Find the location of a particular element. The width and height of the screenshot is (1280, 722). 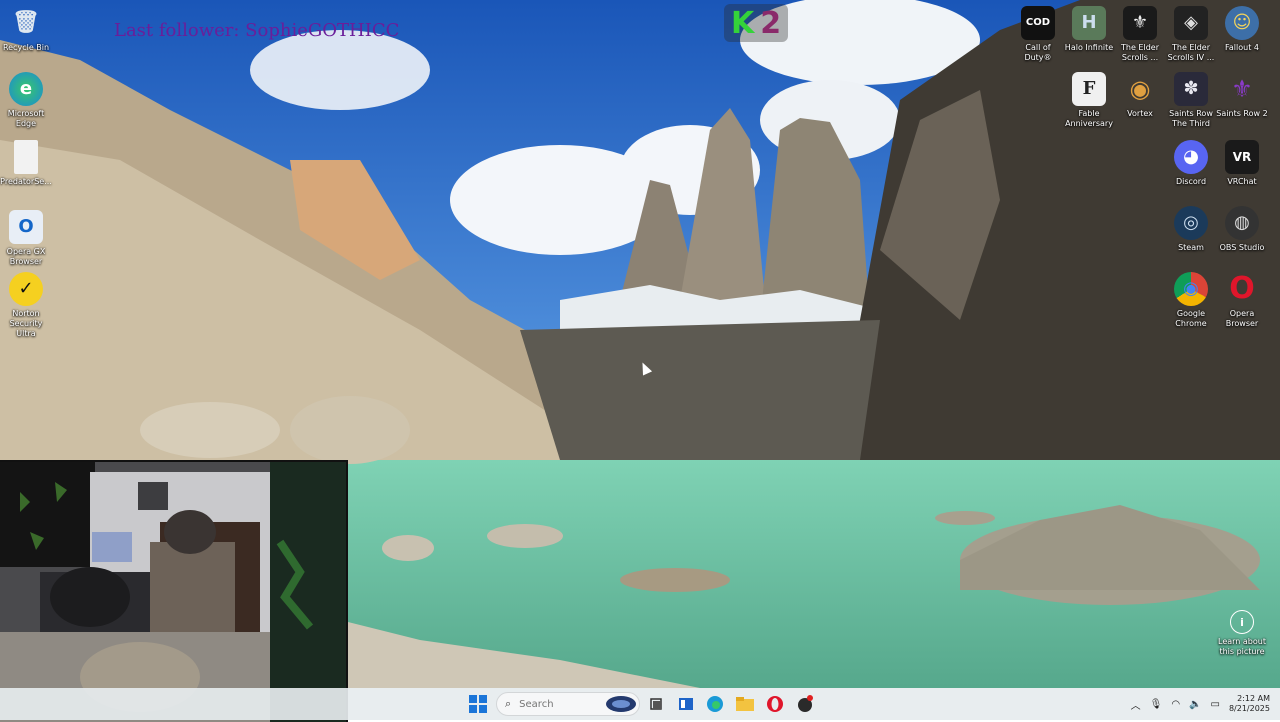

widgets-icon is located at coordinates (686, 704).